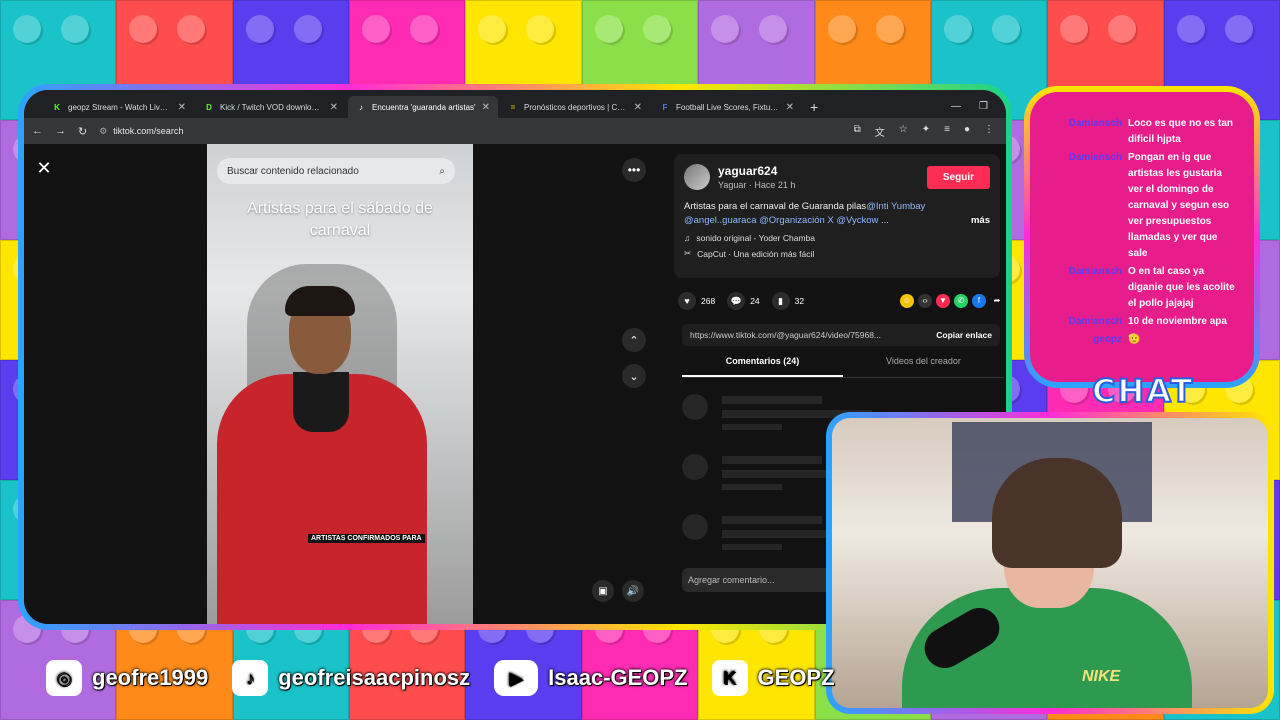 The height and width of the screenshot is (720, 1280). Describe the element at coordinates (967, 131) in the screenshot. I see `profile-icon: ●` at that location.